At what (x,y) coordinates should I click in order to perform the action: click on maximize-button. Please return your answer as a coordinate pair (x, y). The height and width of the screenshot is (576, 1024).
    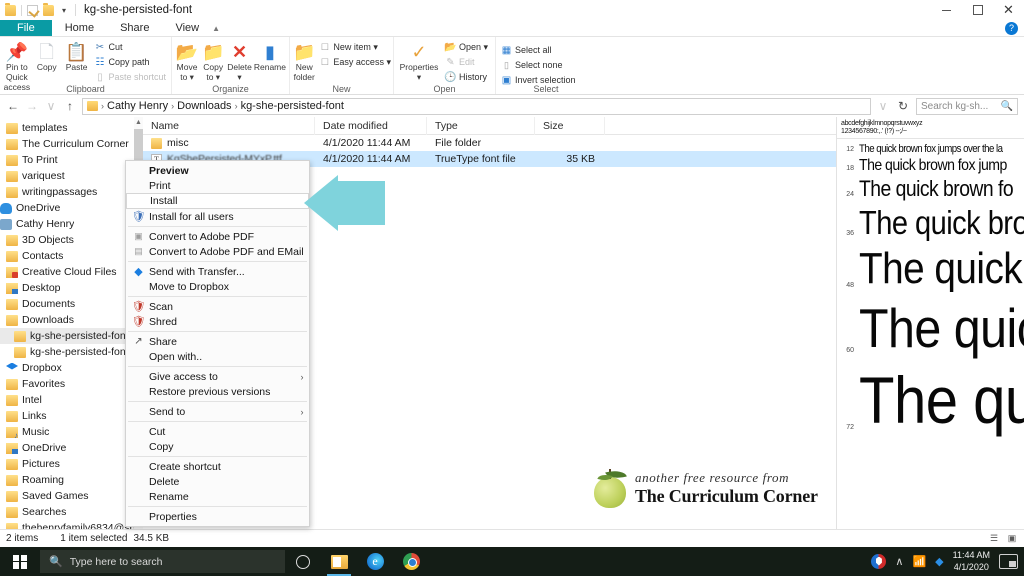
    Looking at the image, I should click on (977, 10).